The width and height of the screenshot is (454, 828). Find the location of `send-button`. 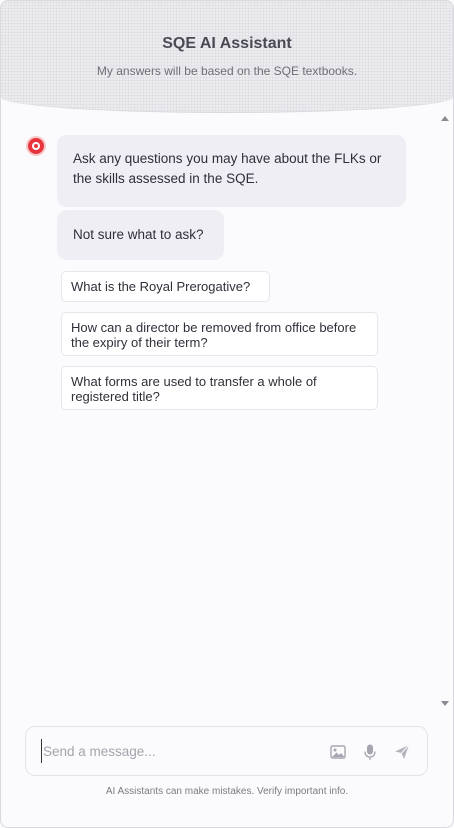

send-button is located at coordinates (402, 752).